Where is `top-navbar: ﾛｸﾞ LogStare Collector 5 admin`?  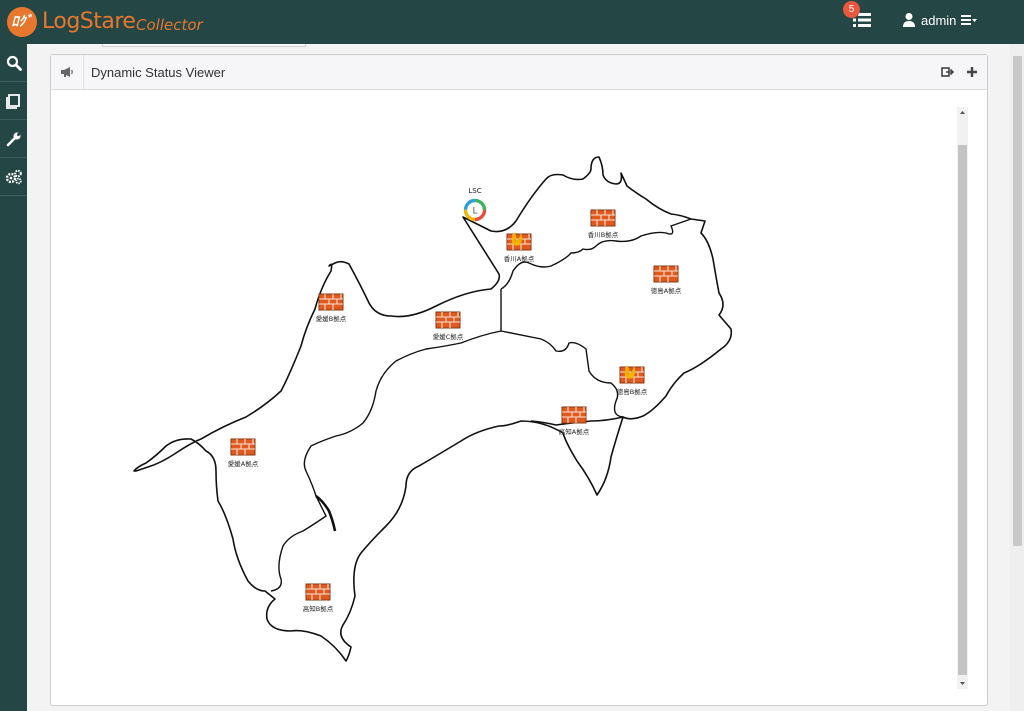 top-navbar: ﾛｸﾞ LogStare Collector 5 admin is located at coordinates (512, 22).